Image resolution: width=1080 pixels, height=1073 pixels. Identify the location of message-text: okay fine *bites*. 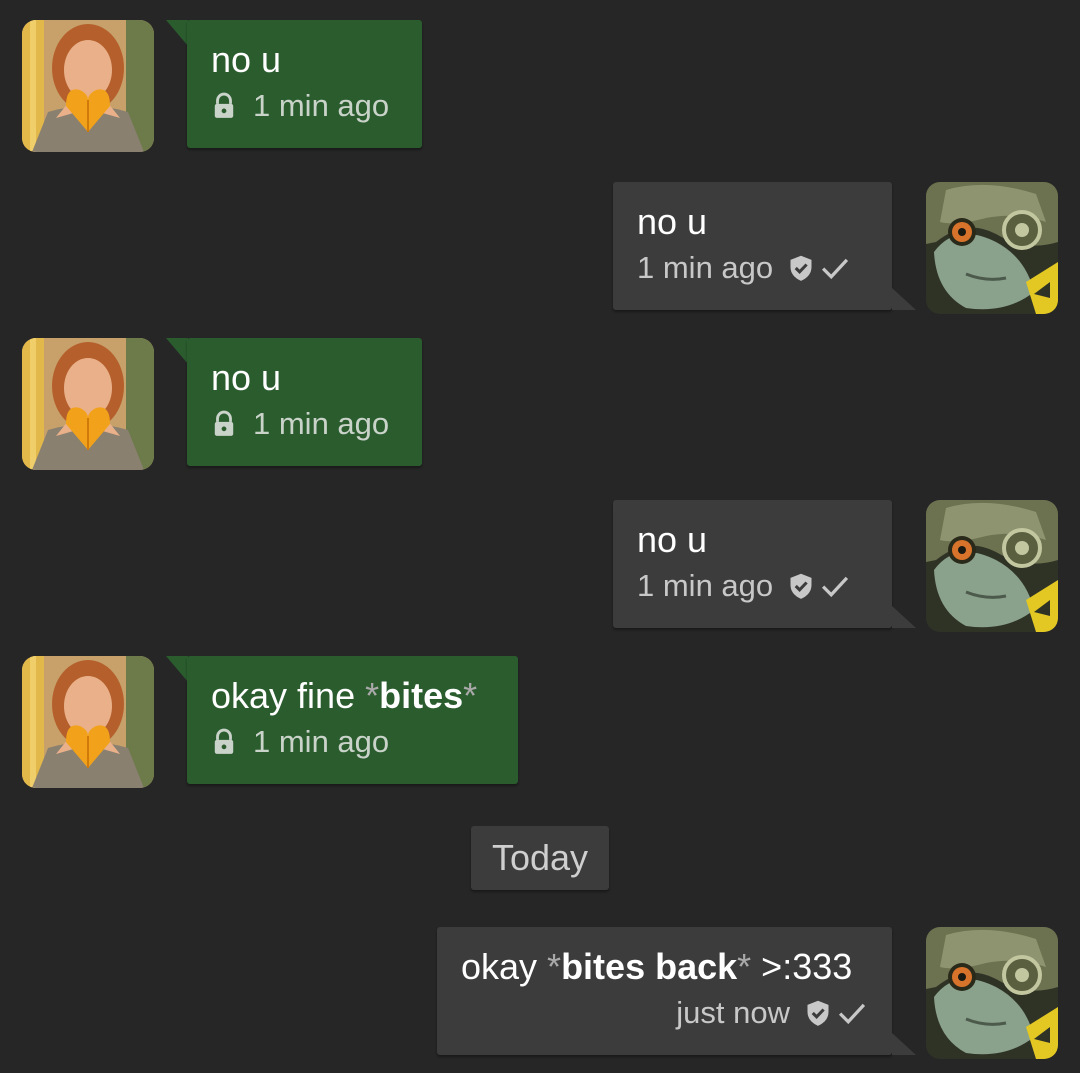
(352, 696).